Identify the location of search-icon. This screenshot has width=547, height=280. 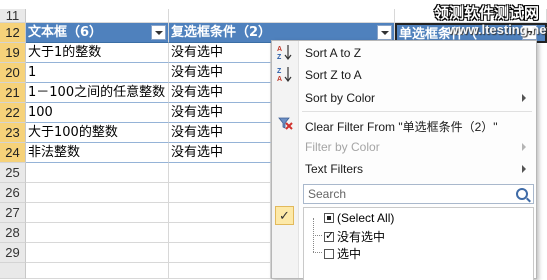
(522, 194).